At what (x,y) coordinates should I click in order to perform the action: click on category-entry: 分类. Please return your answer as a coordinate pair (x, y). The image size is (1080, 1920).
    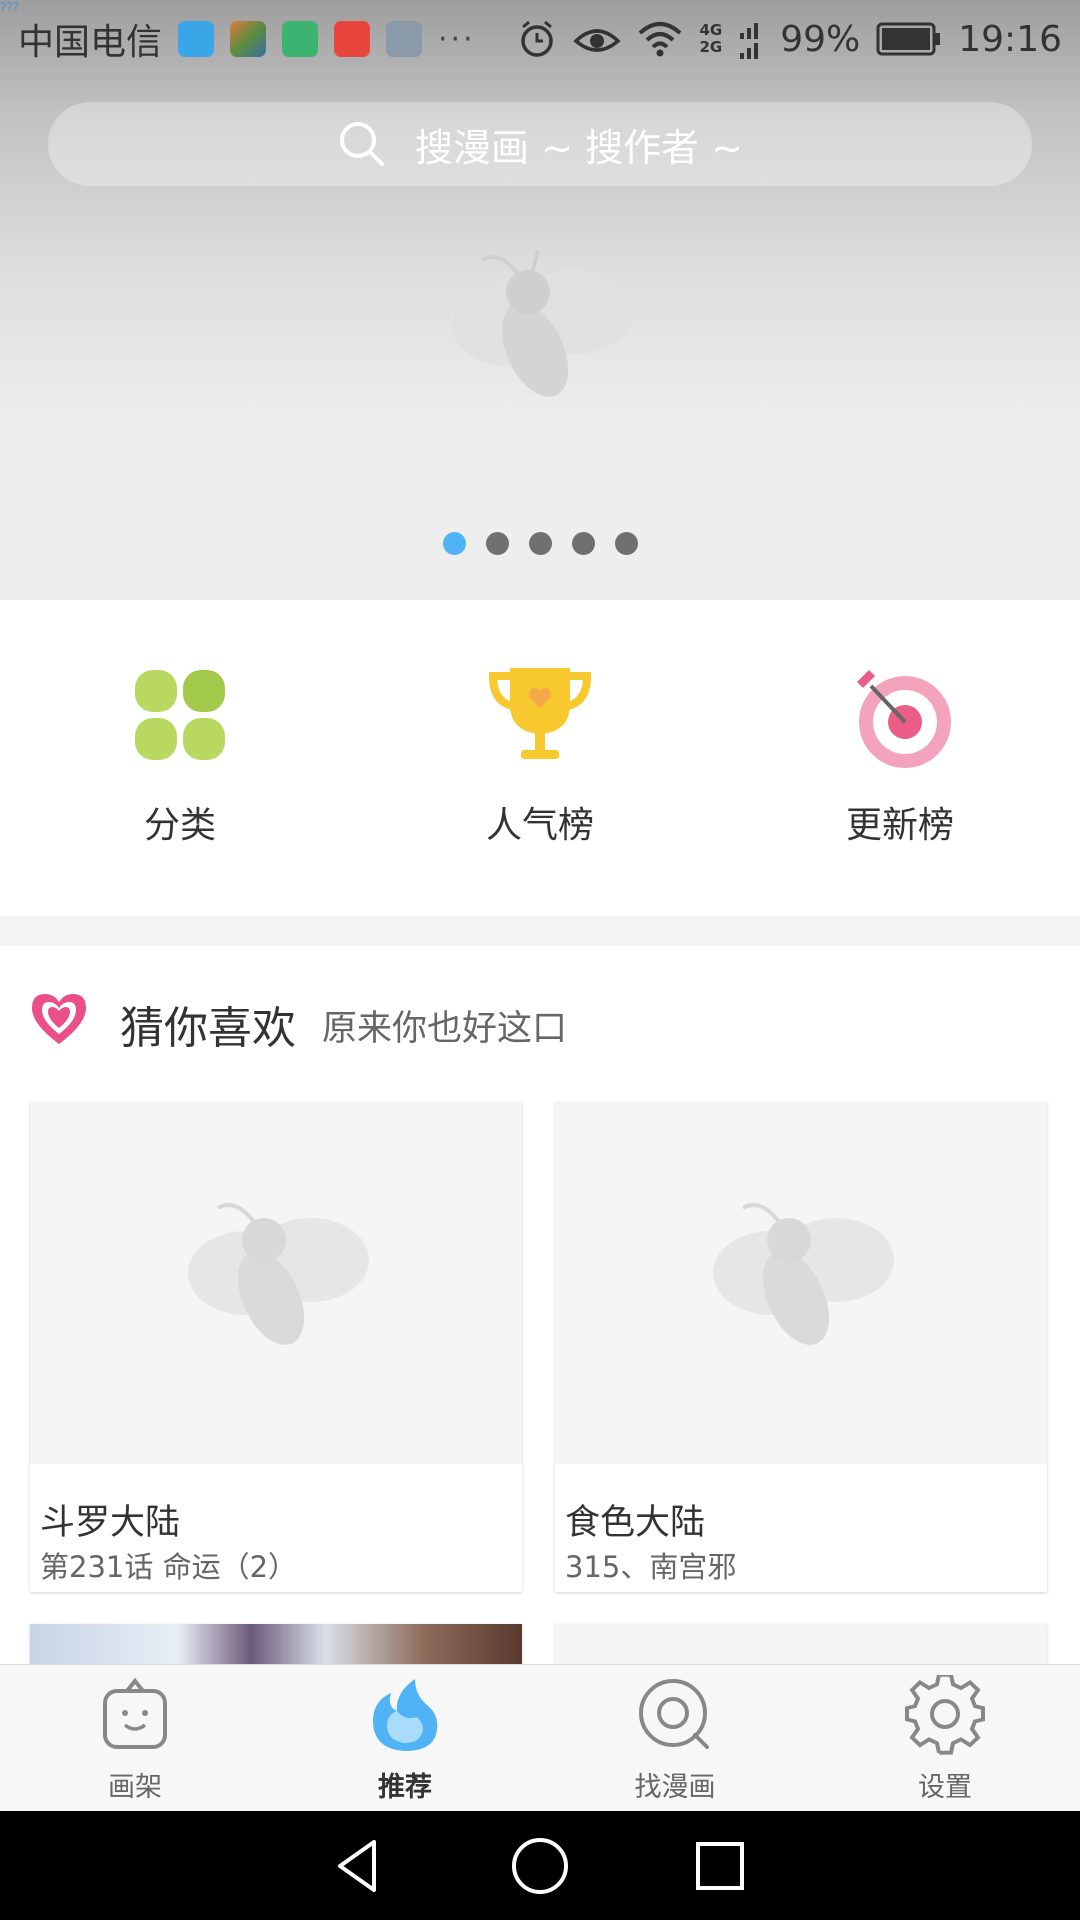
    Looking at the image, I should click on (180, 754).